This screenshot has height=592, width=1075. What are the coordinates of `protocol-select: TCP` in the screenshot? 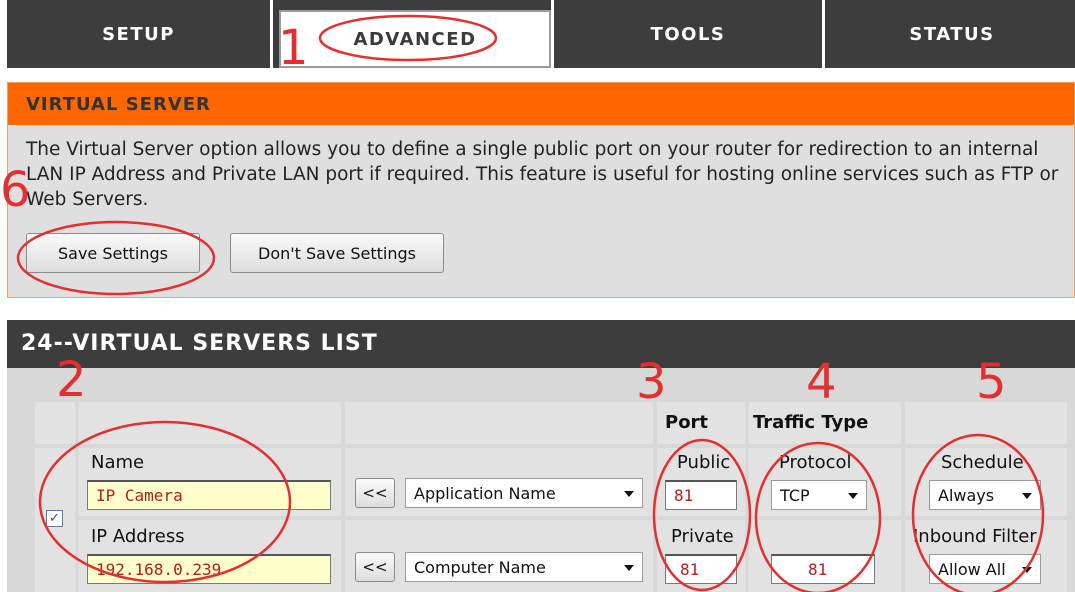 It's located at (819, 495).